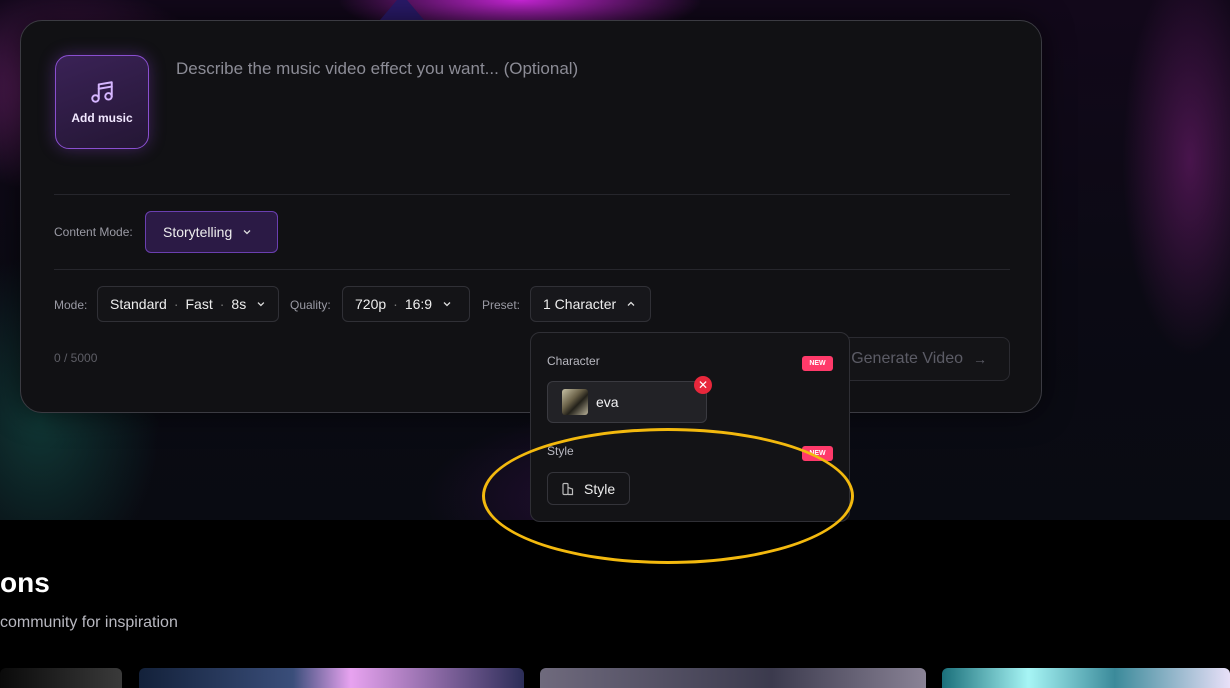 The width and height of the screenshot is (1230, 688). Describe the element at coordinates (198, 232) in the screenshot. I see `content-mode-value: Storytelling` at that location.